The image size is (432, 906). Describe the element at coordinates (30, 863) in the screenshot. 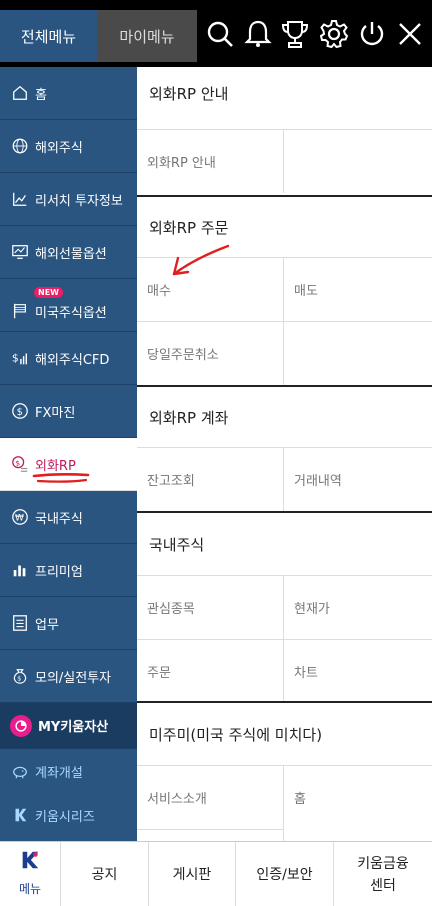

I see `kiwoom-logo-icon` at that location.